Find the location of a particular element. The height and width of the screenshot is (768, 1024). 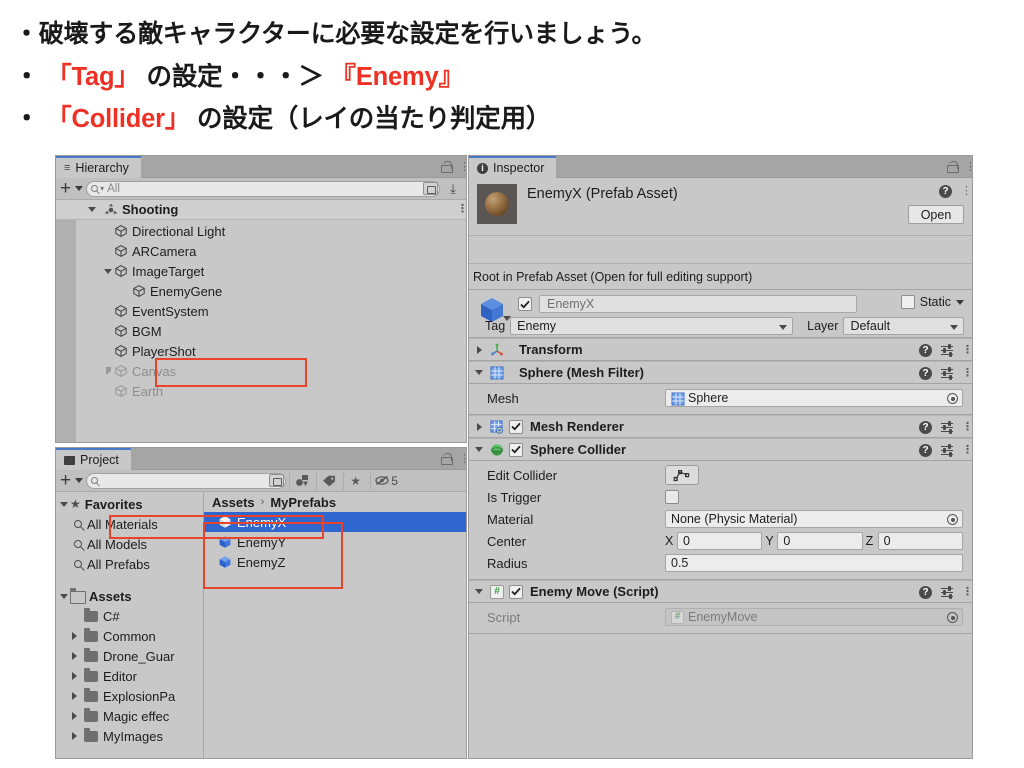

add-gameobject-button: + is located at coordinates (65, 188).